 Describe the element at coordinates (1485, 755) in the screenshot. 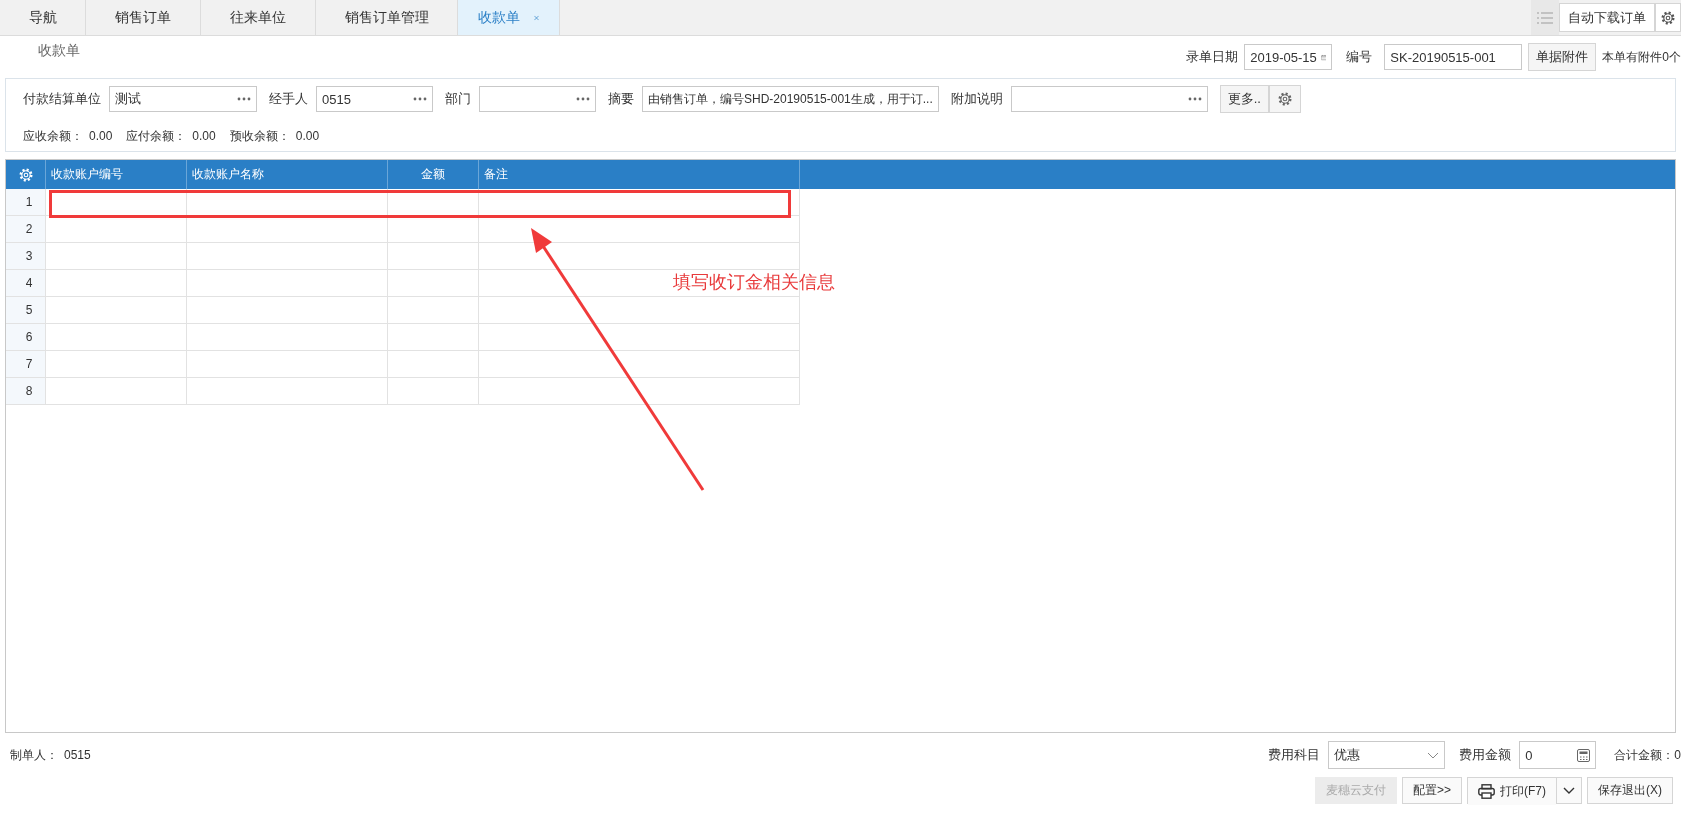

I see `fee-amount-label: 费用金额` at that location.